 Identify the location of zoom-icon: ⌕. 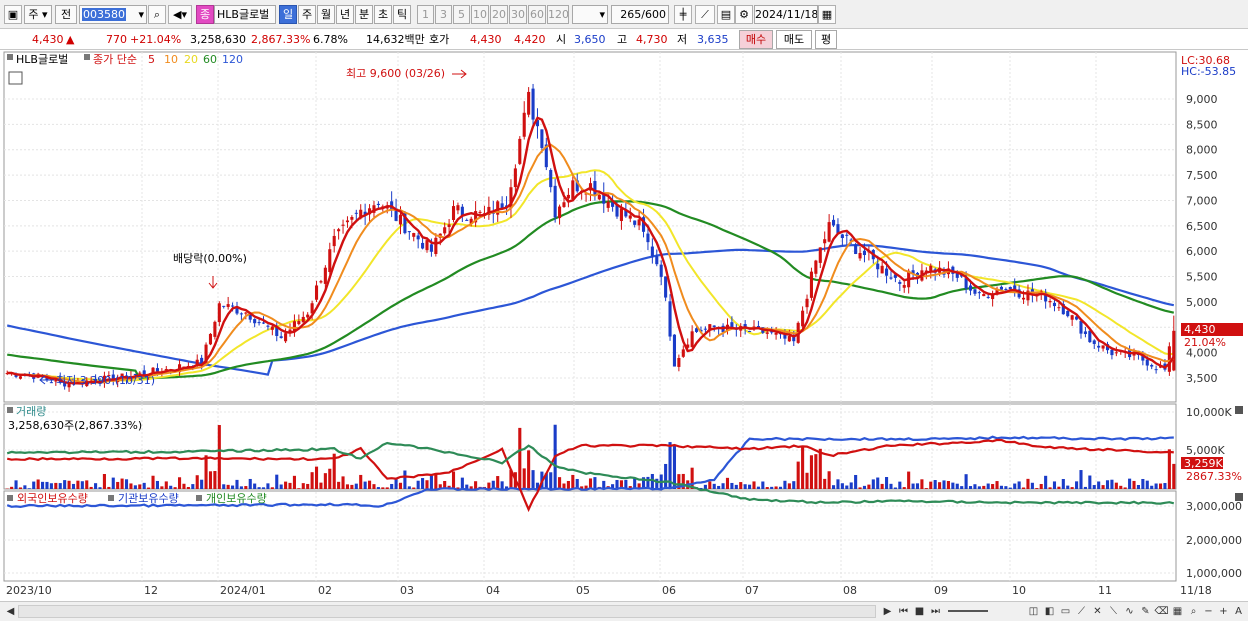
(1193, 611).